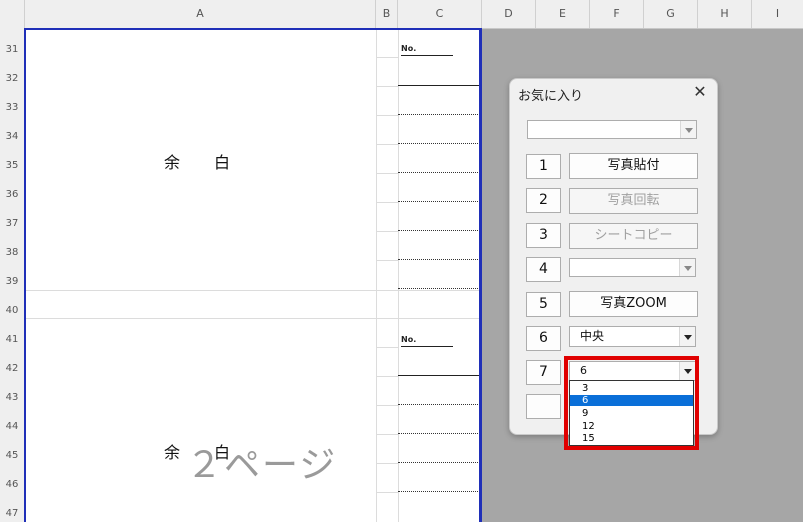  Describe the element at coordinates (631, 426) in the screenshot. I see `dropdown-option-12: 12` at that location.